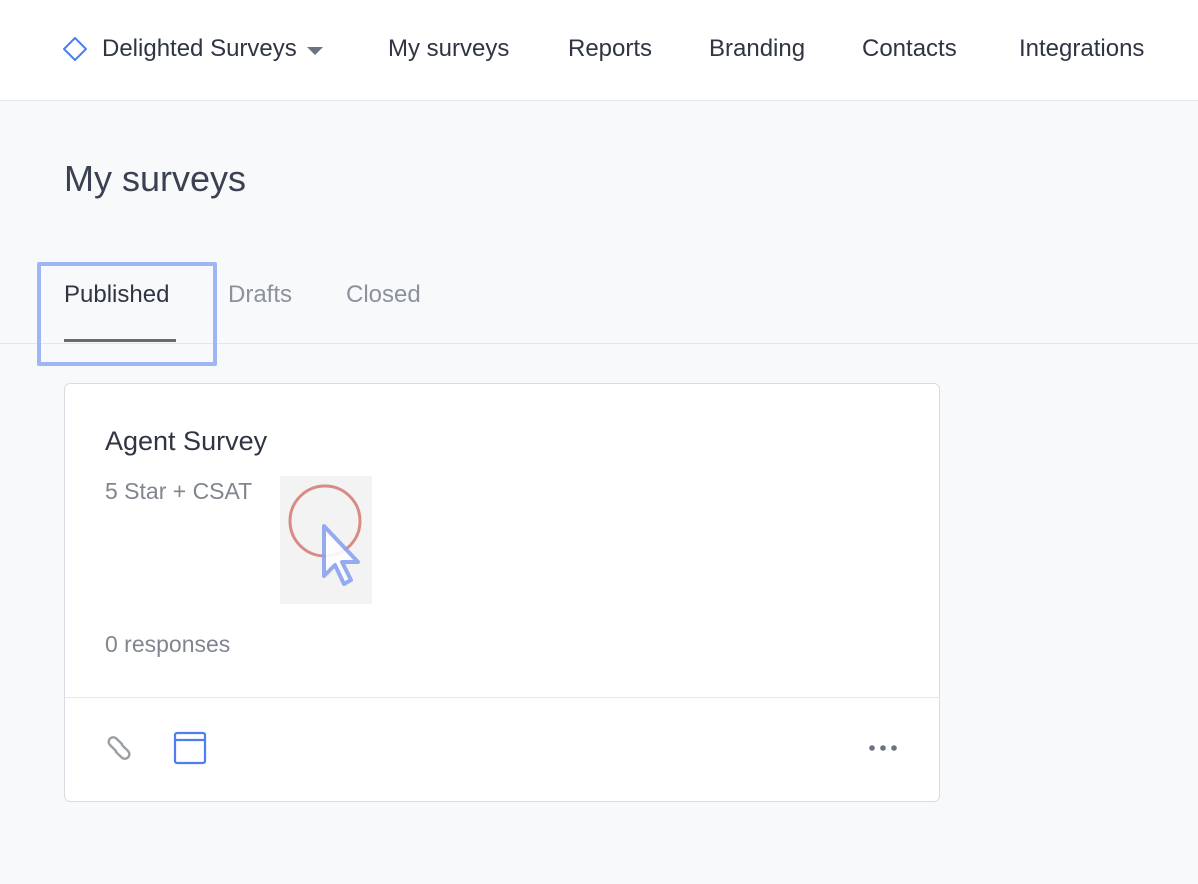 The height and width of the screenshot is (884, 1198). Describe the element at coordinates (186, 441) in the screenshot. I see `survey-title: Agent Survey` at that location.